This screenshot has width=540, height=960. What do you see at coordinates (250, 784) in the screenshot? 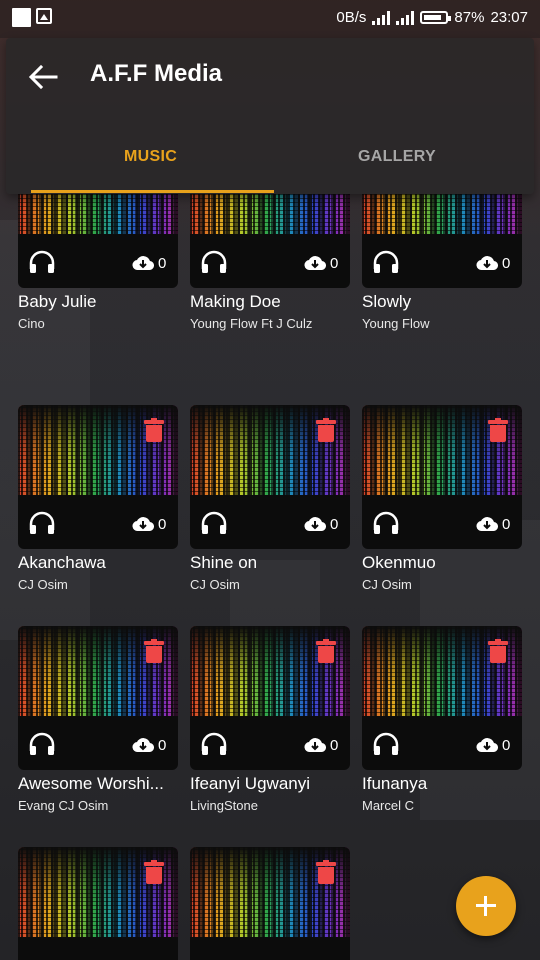
I see `song-title: Ifeanyi Ugwanyi` at bounding box center [250, 784].